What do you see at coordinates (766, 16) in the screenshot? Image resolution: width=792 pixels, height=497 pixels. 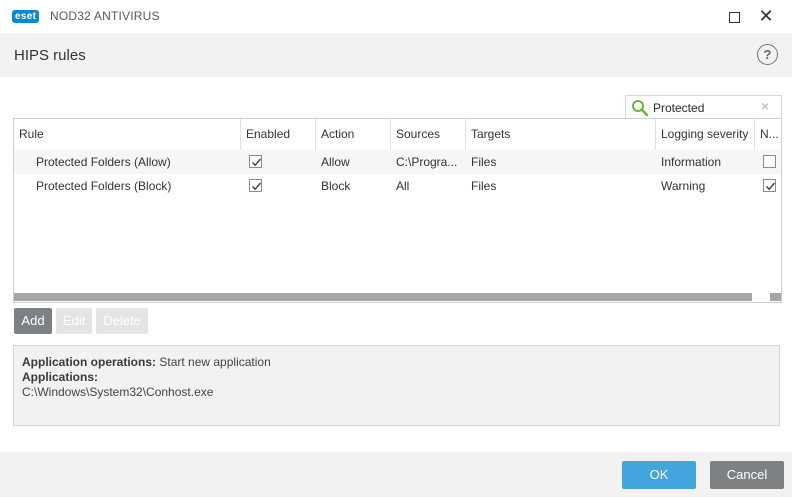 I see `close-icon: ✕` at bounding box center [766, 16].